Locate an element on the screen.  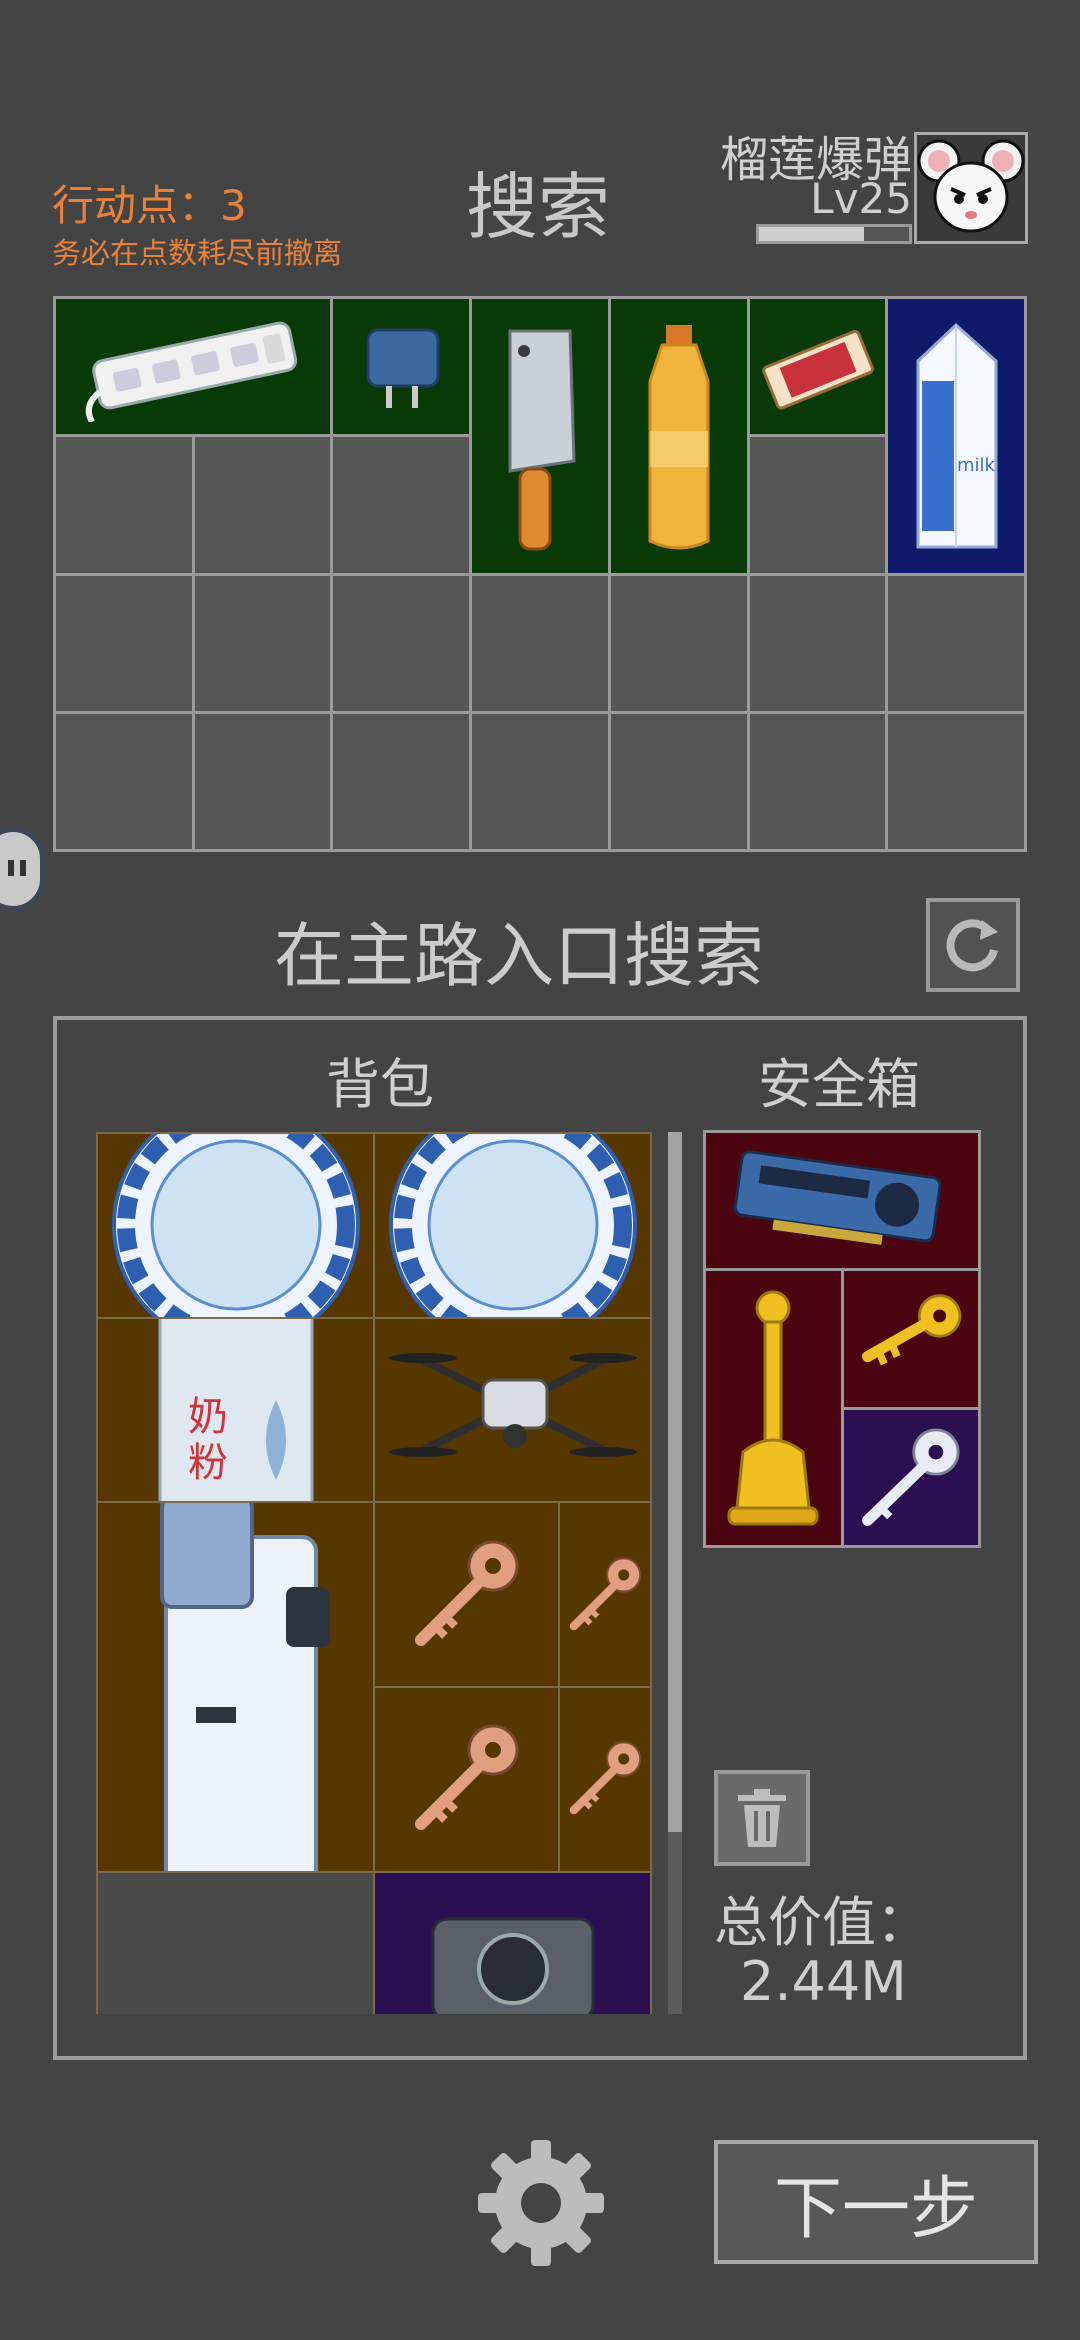
loot-item-matchbox is located at coordinates (817, 367).